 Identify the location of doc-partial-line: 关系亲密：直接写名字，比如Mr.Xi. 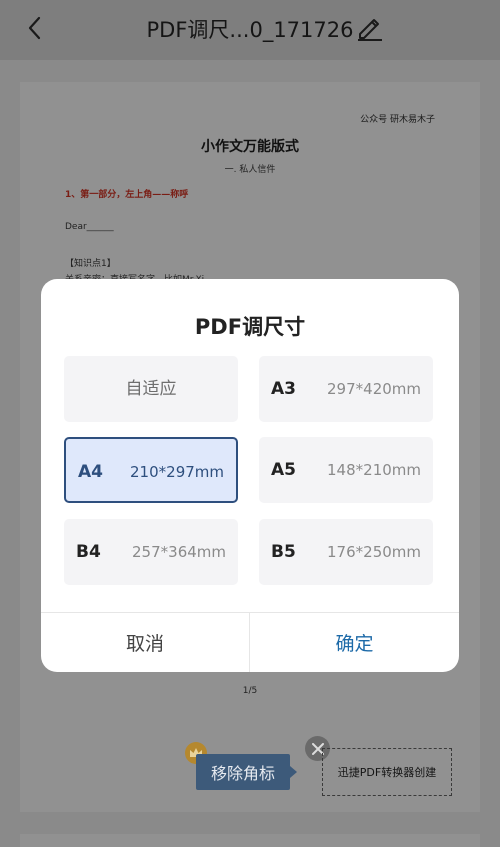
(134, 275).